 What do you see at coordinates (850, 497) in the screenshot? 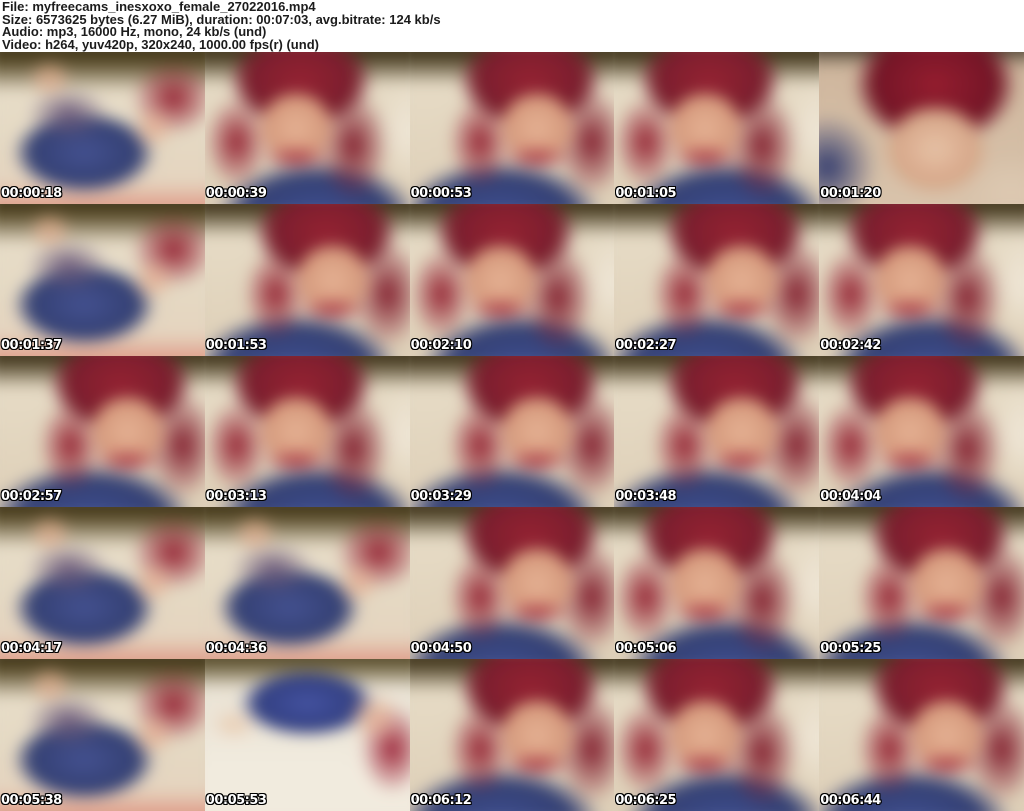
I see `timestamp-label: 00:04:04` at bounding box center [850, 497].